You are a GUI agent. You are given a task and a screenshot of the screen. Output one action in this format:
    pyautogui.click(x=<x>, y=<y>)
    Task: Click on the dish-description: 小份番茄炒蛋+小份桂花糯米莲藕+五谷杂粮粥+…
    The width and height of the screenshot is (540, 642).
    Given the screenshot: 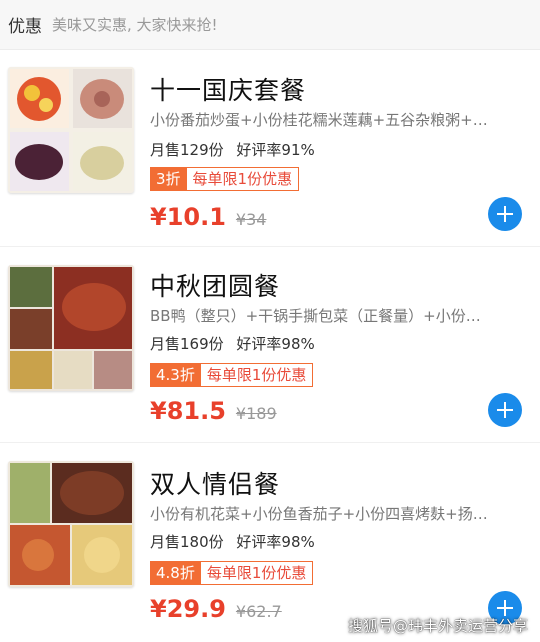 What is the action you would take?
    pyautogui.click(x=319, y=120)
    